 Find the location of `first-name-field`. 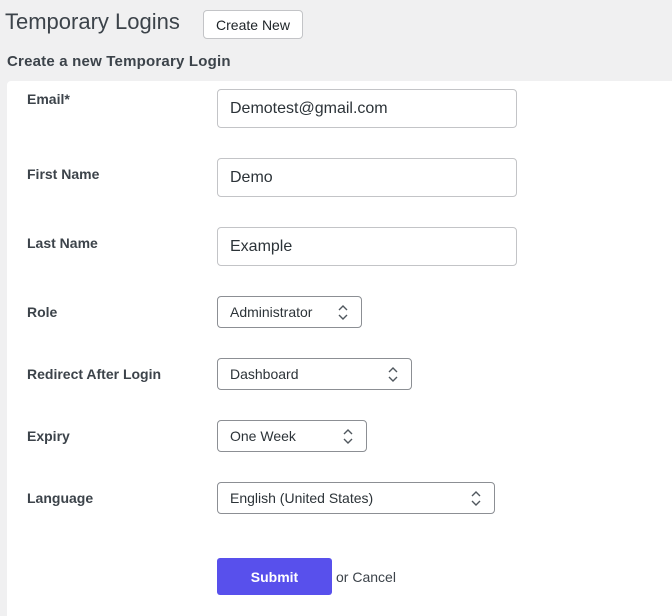

first-name-field is located at coordinates (367, 177).